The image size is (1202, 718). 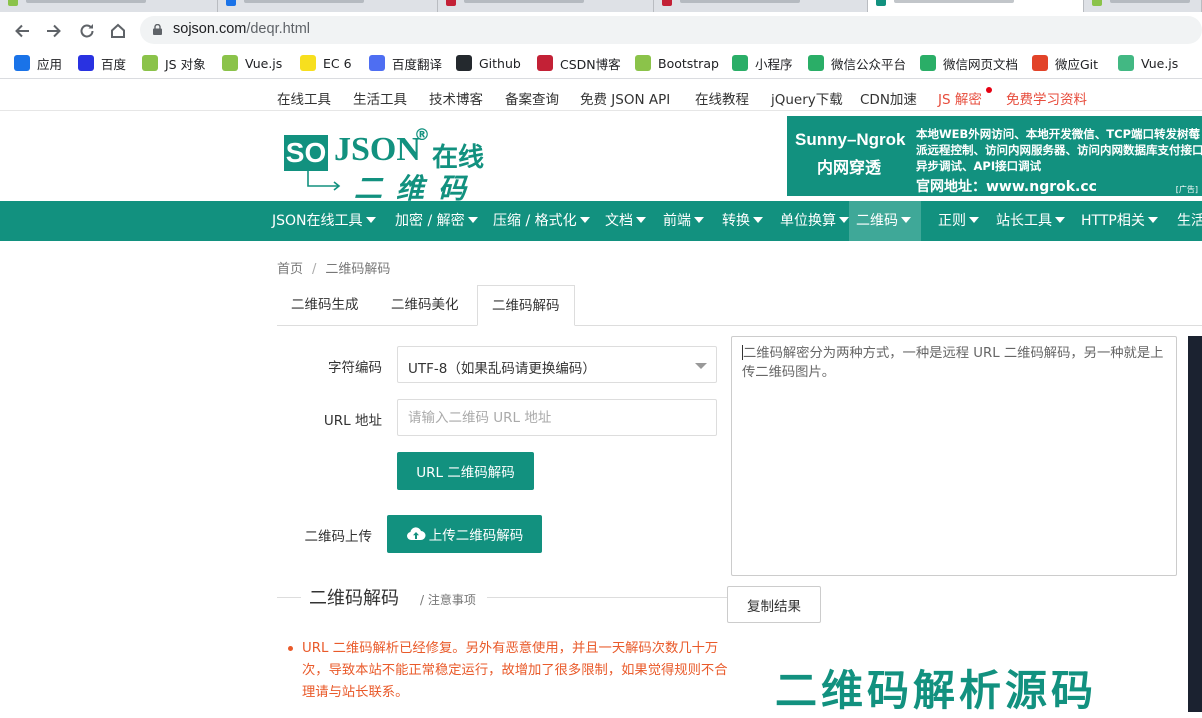 What do you see at coordinates (488, 63) in the screenshot?
I see `bookmark-item: Github` at bounding box center [488, 63].